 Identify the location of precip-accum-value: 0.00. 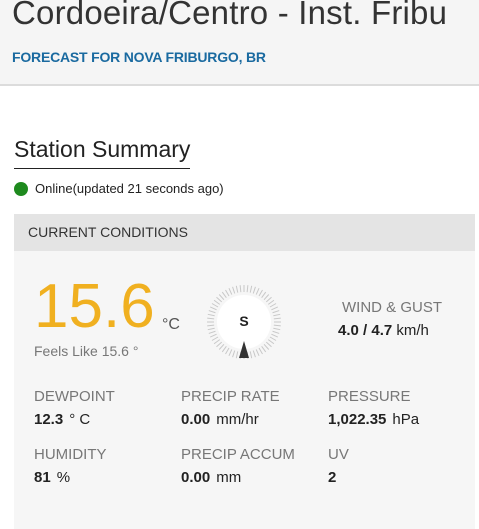
(196, 477).